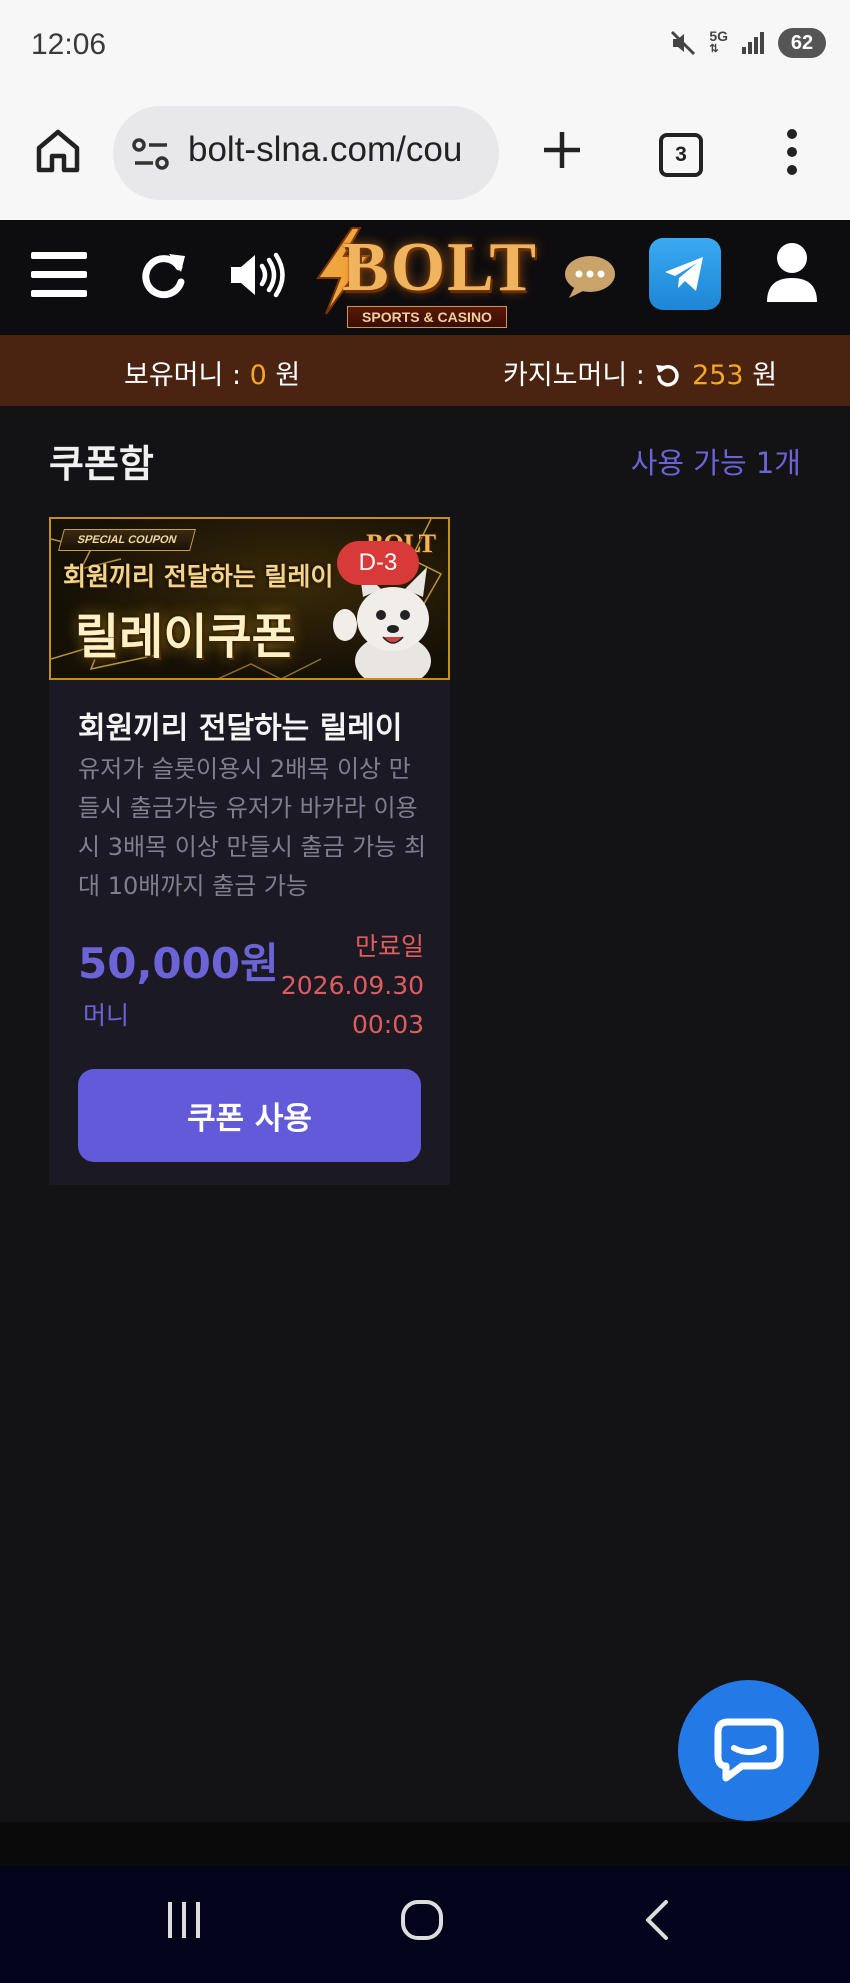 The height and width of the screenshot is (1983, 850). I want to click on site-header: BOLT SPORTS & CASINO, so click(425, 277).